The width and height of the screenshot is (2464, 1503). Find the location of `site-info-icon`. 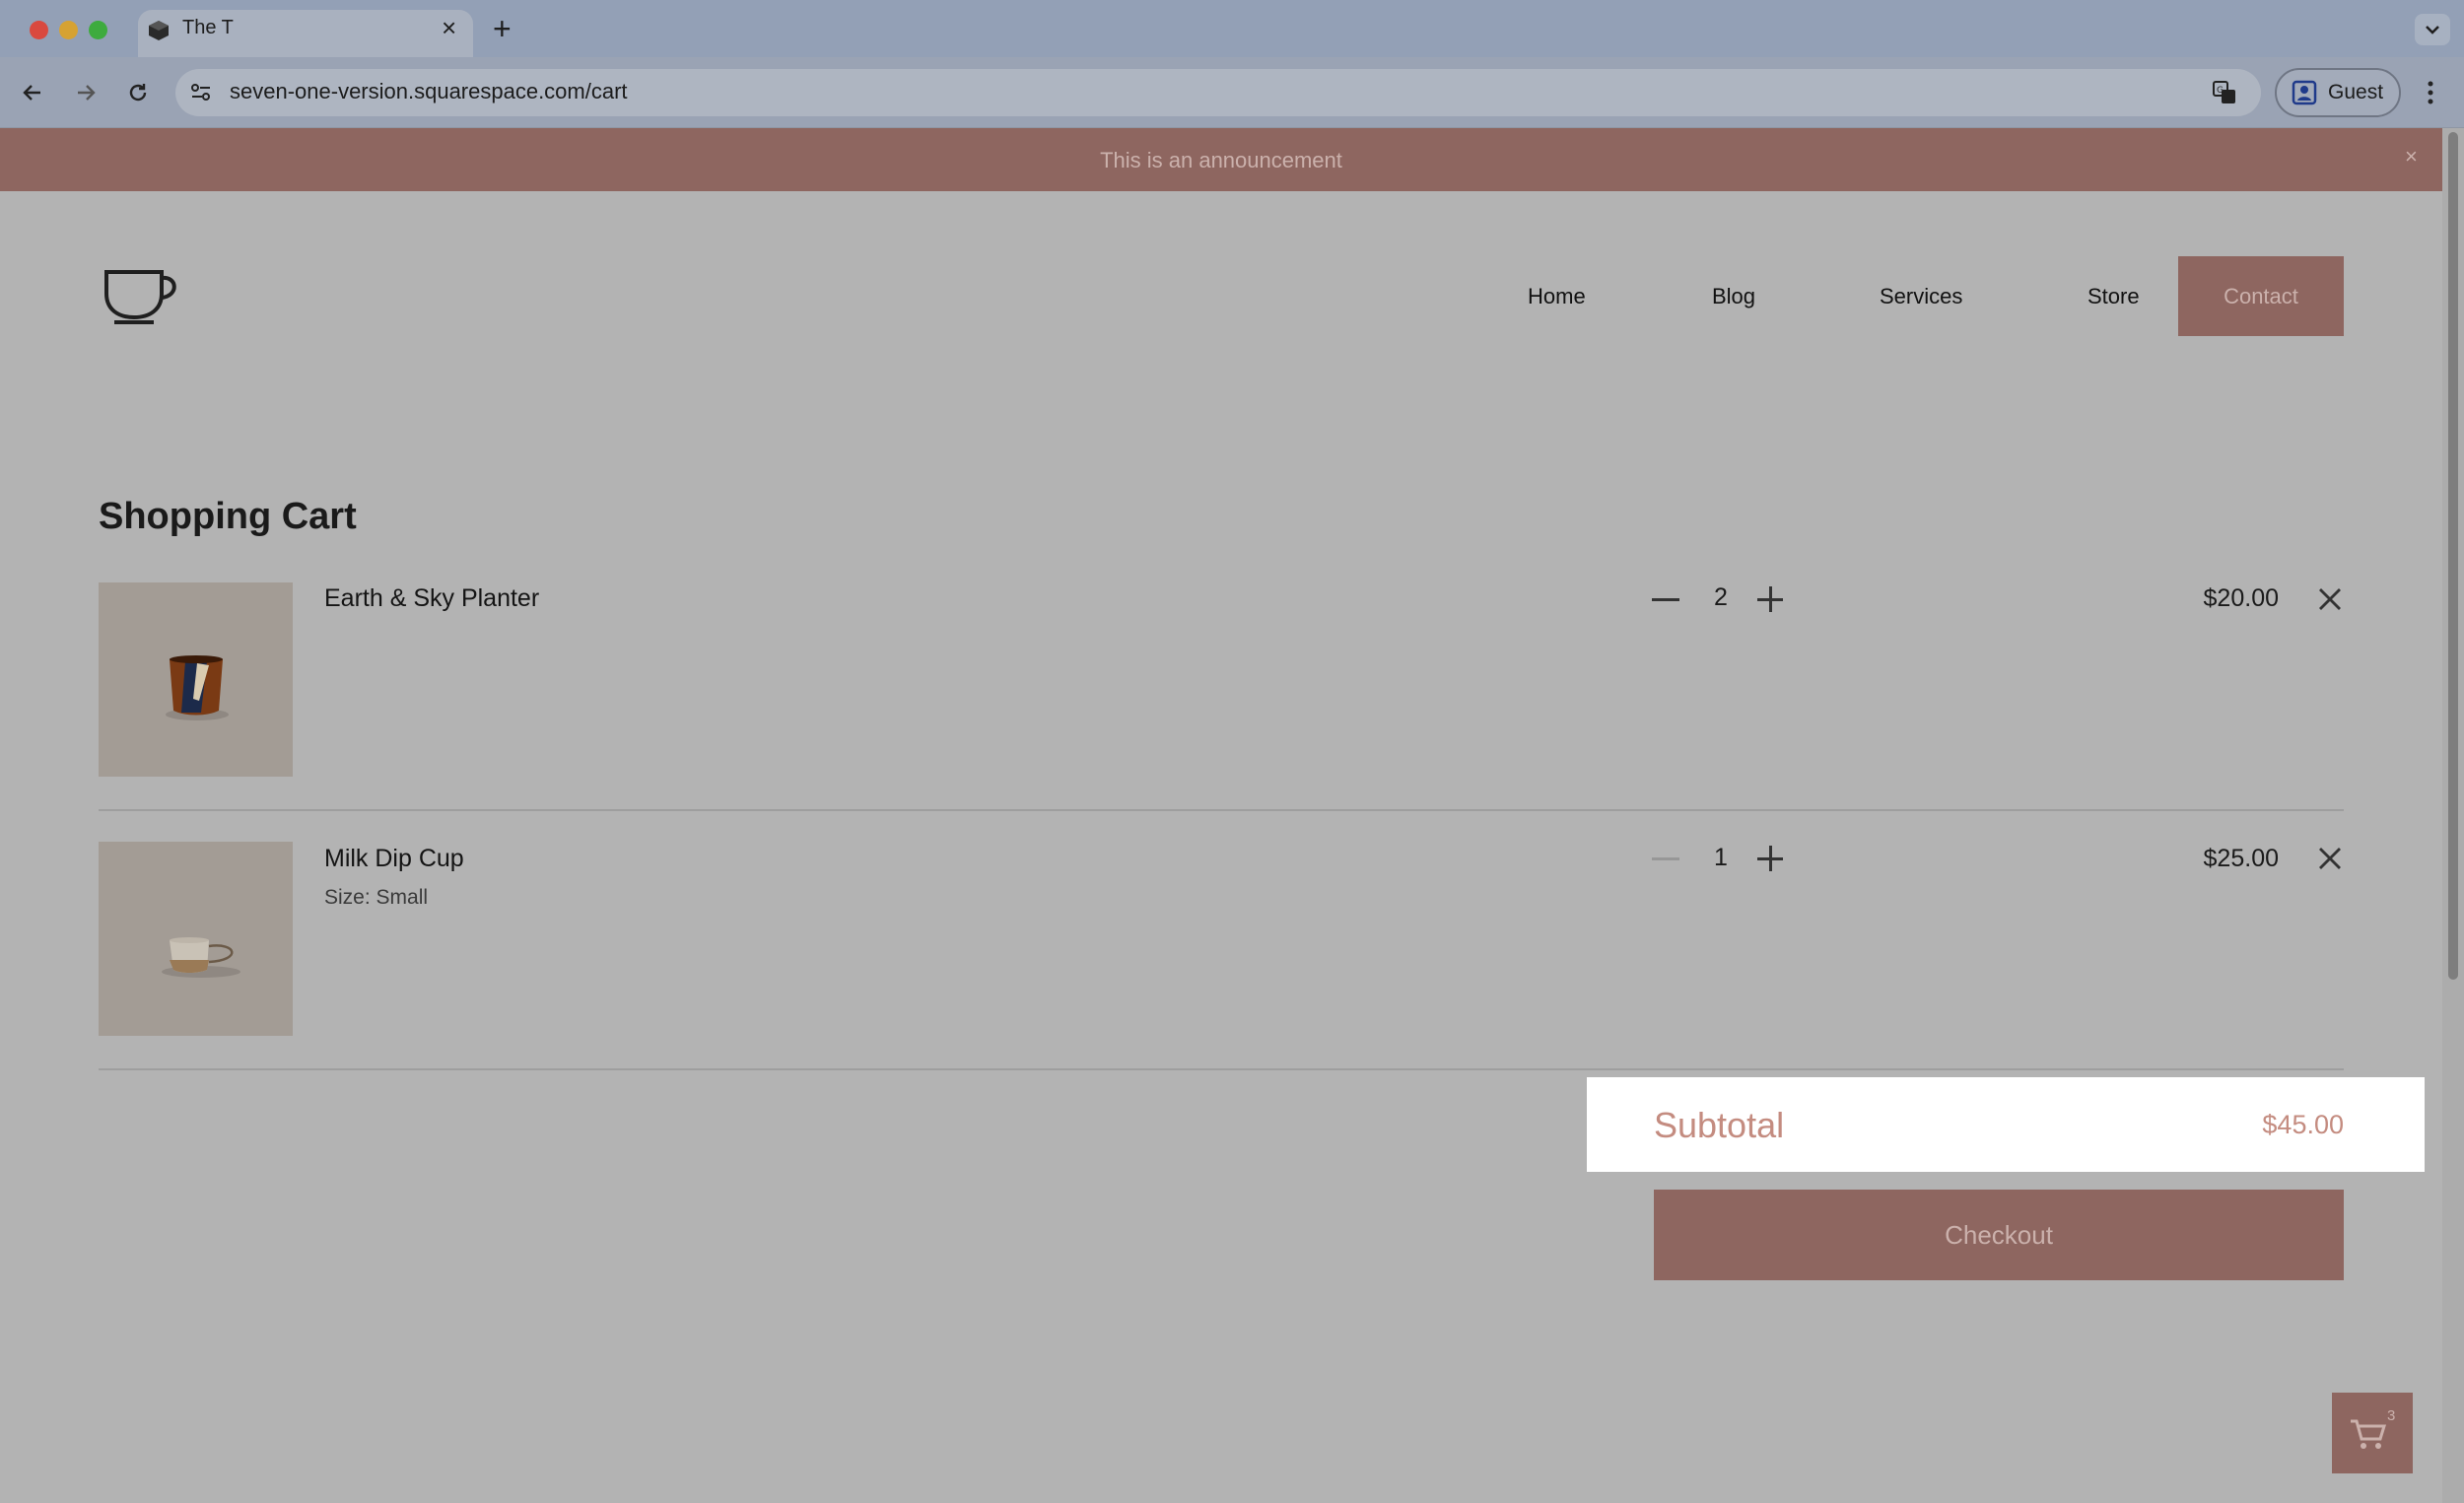

site-info-icon is located at coordinates (201, 92).